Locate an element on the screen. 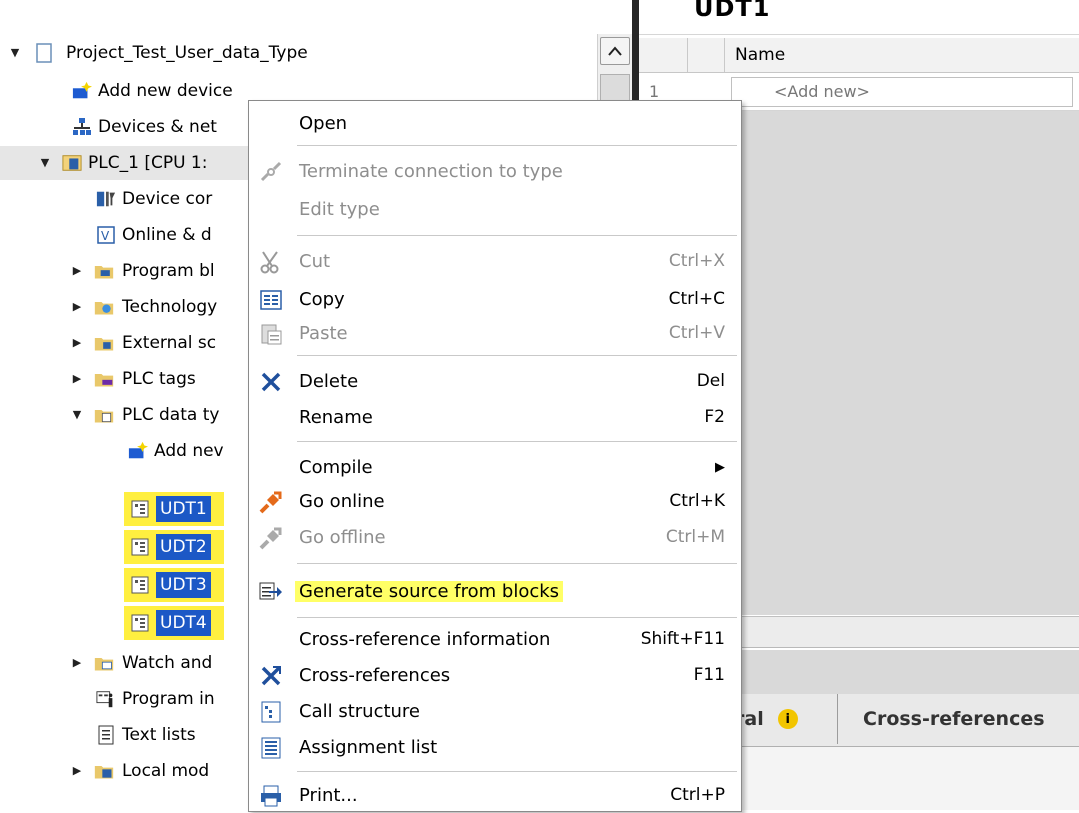 The image size is (1079, 813). tree-item-label: Project_Test_User_data_Type is located at coordinates (187, 53).